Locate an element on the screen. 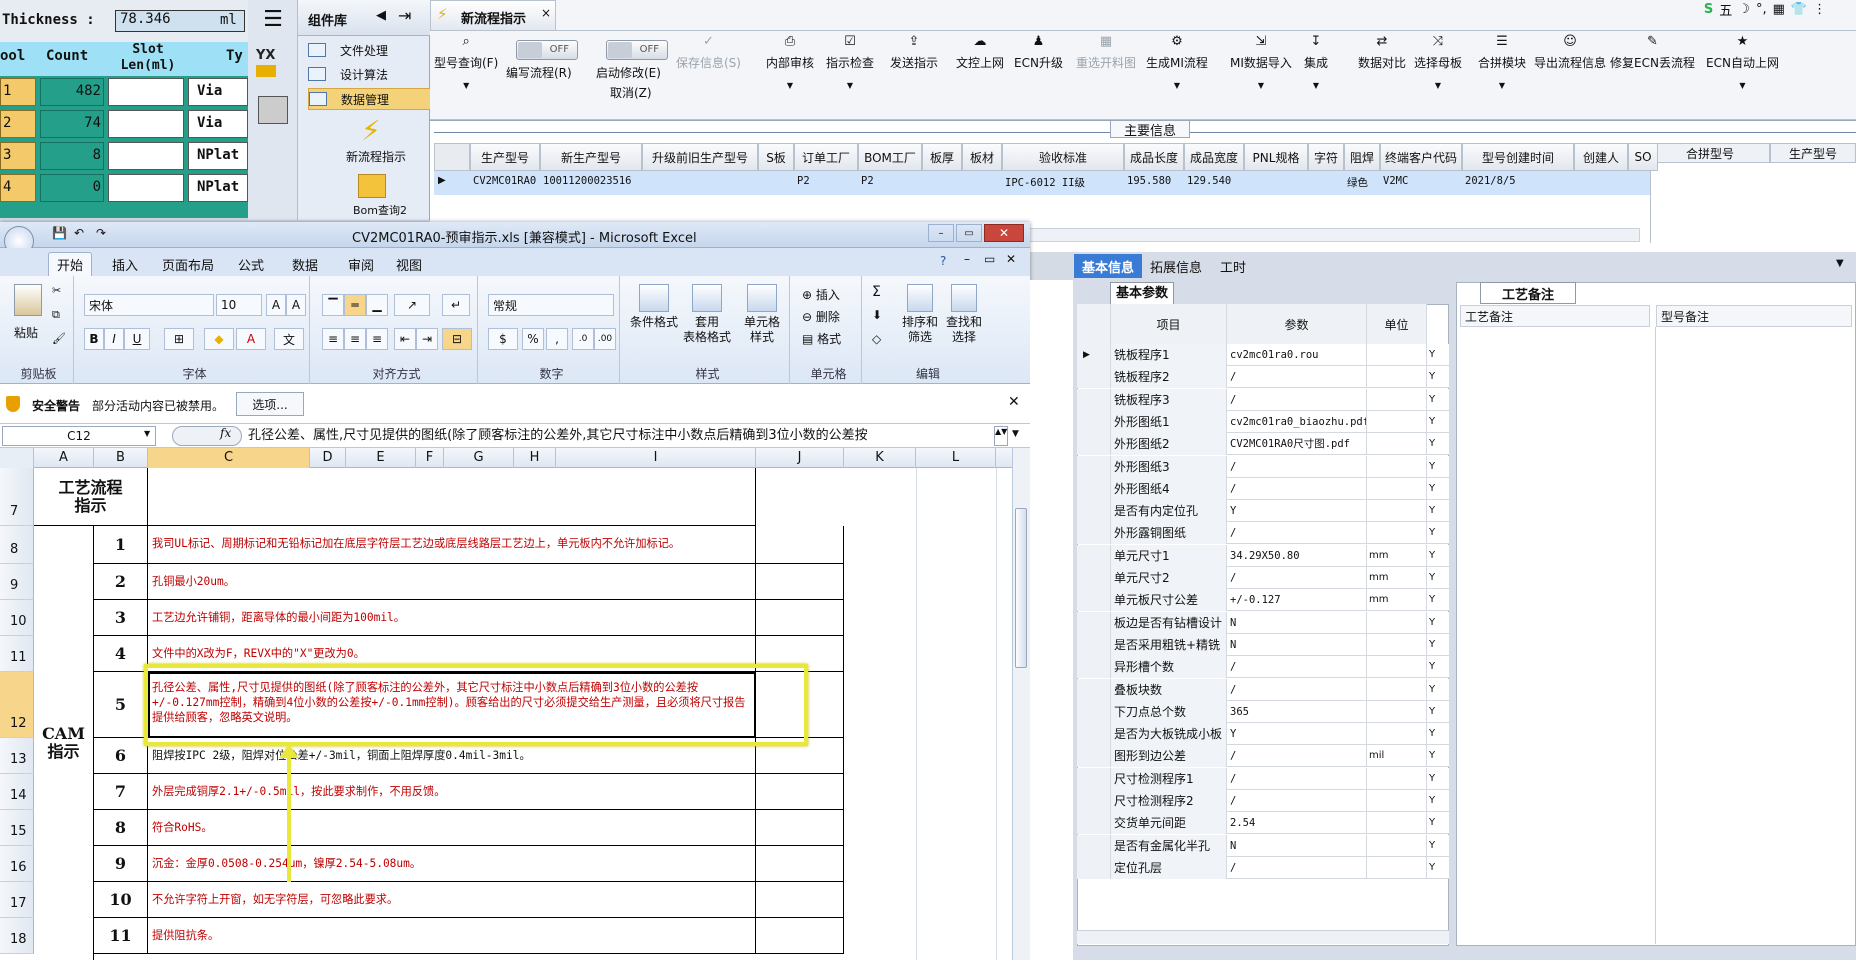 This screenshot has height=960, width=1856. row-header-11: 11 is located at coordinates (17, 654).